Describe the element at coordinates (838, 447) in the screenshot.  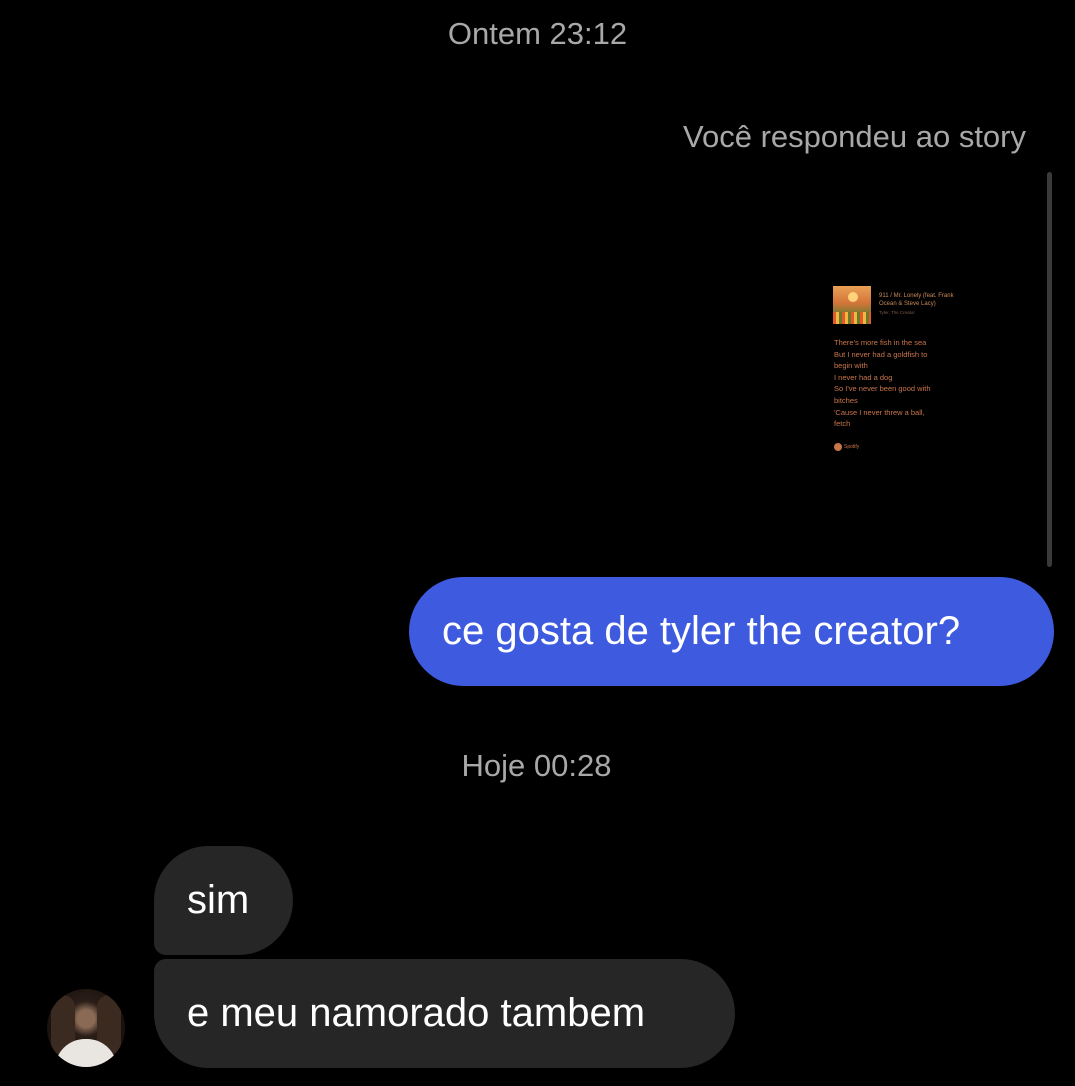
I see `spotify-icon` at that location.